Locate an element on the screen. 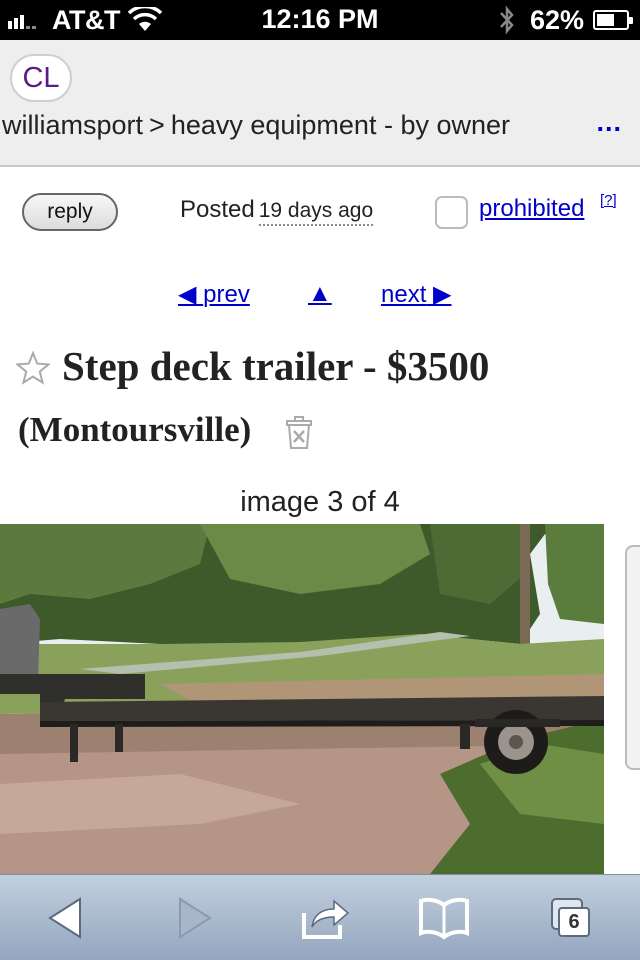 The image size is (640, 960). flag-checkbox is located at coordinates (451, 212).